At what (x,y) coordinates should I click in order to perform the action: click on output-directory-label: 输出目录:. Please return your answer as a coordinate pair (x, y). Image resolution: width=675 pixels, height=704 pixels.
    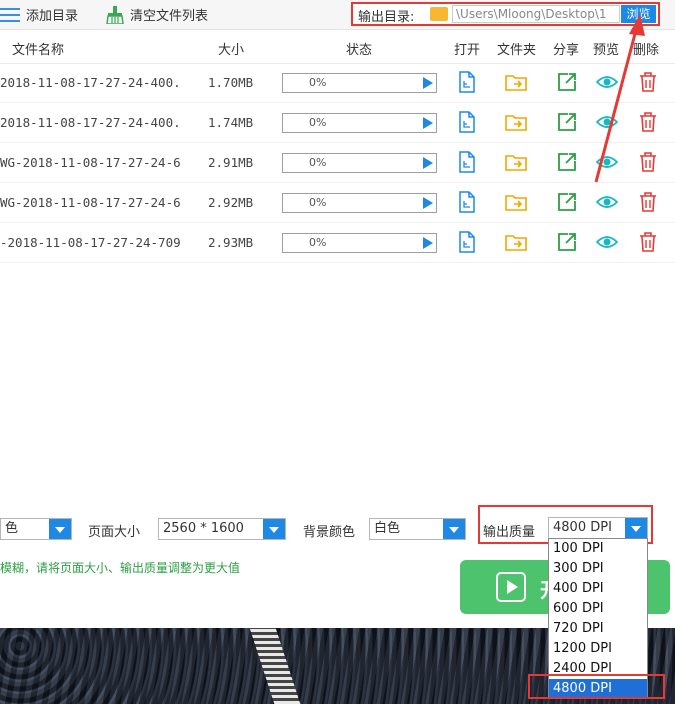
    Looking at the image, I should click on (386, 17).